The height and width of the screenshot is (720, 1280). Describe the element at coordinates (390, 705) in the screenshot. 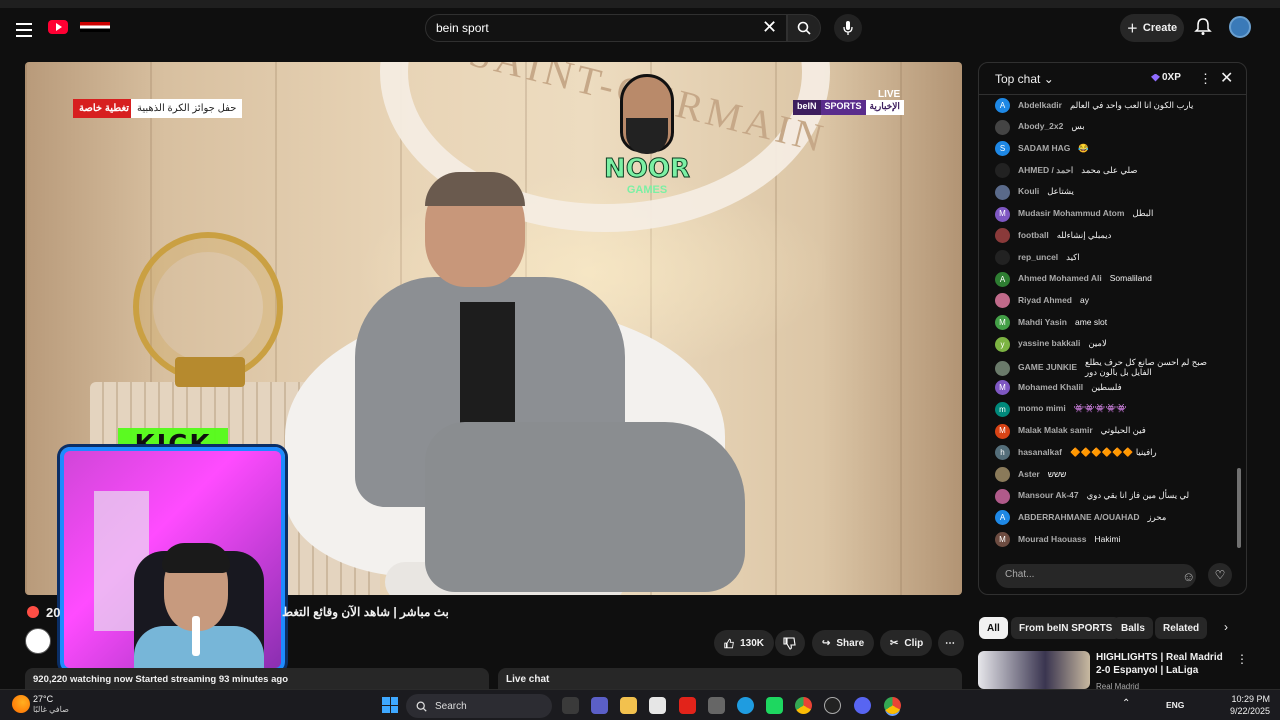

I see `start-button` at that location.